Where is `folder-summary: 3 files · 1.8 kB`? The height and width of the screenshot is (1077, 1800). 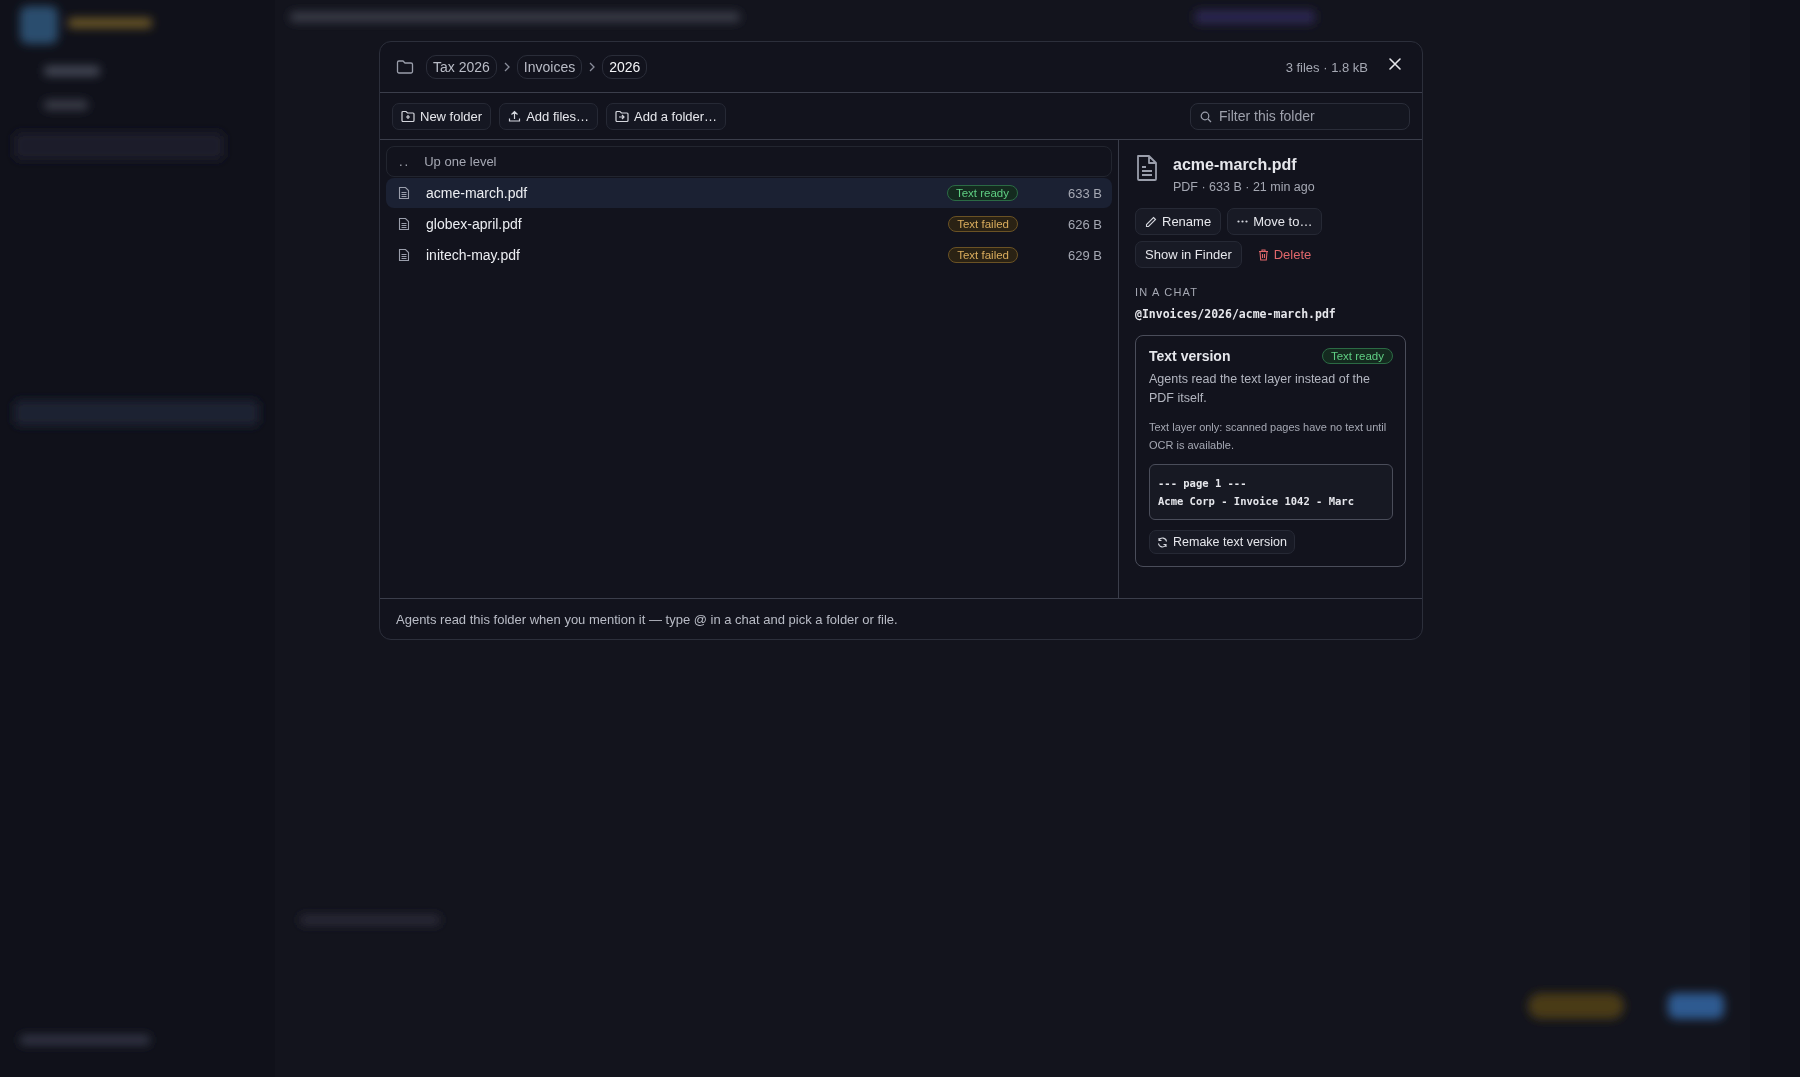
folder-summary: 3 files · 1.8 kB is located at coordinates (1326, 67).